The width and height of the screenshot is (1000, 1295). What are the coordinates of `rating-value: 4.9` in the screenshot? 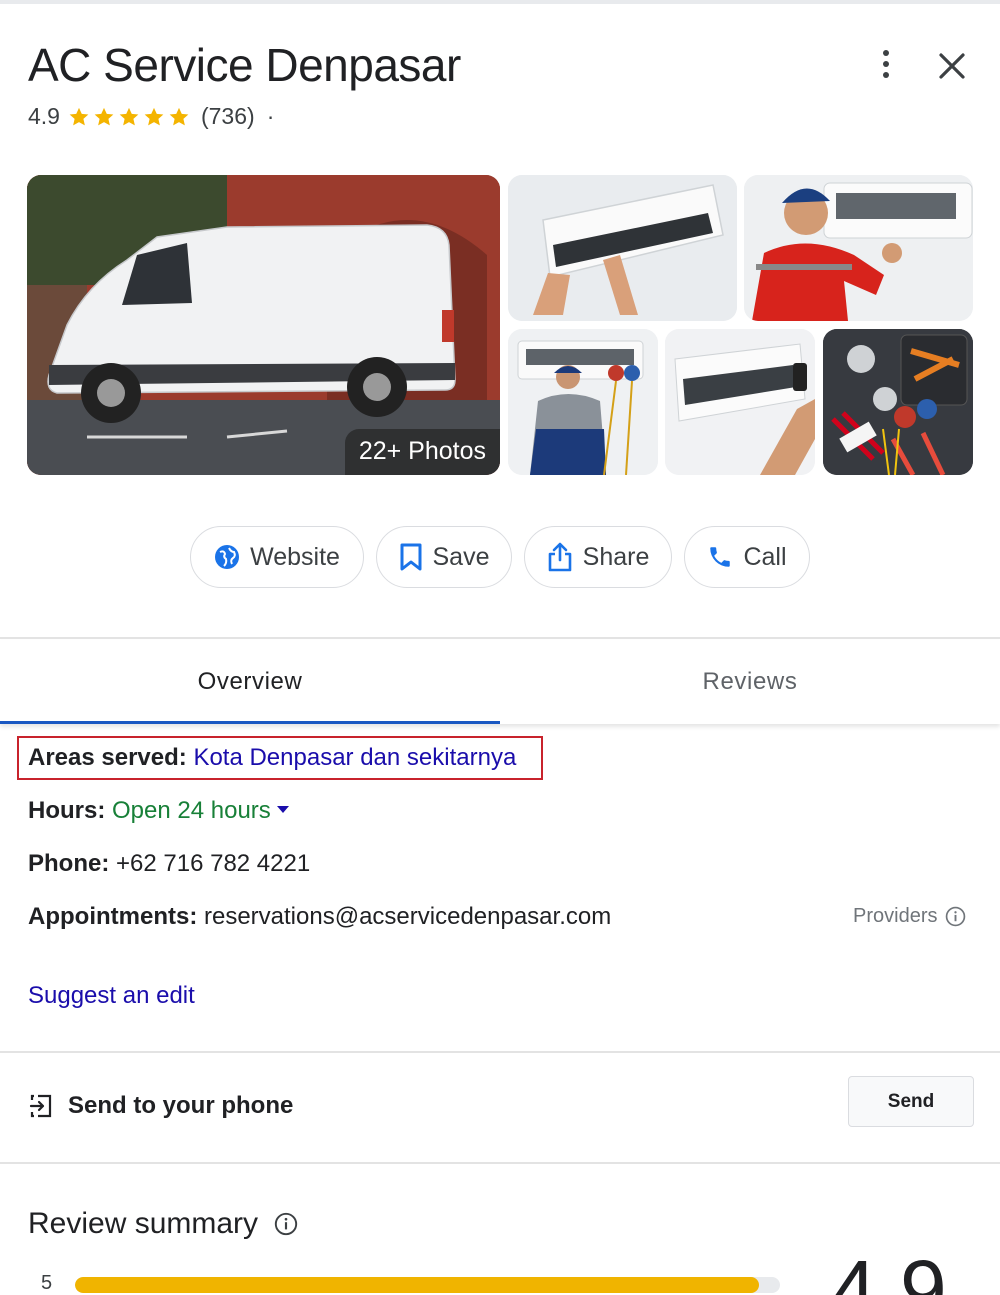 It's located at (44, 116).